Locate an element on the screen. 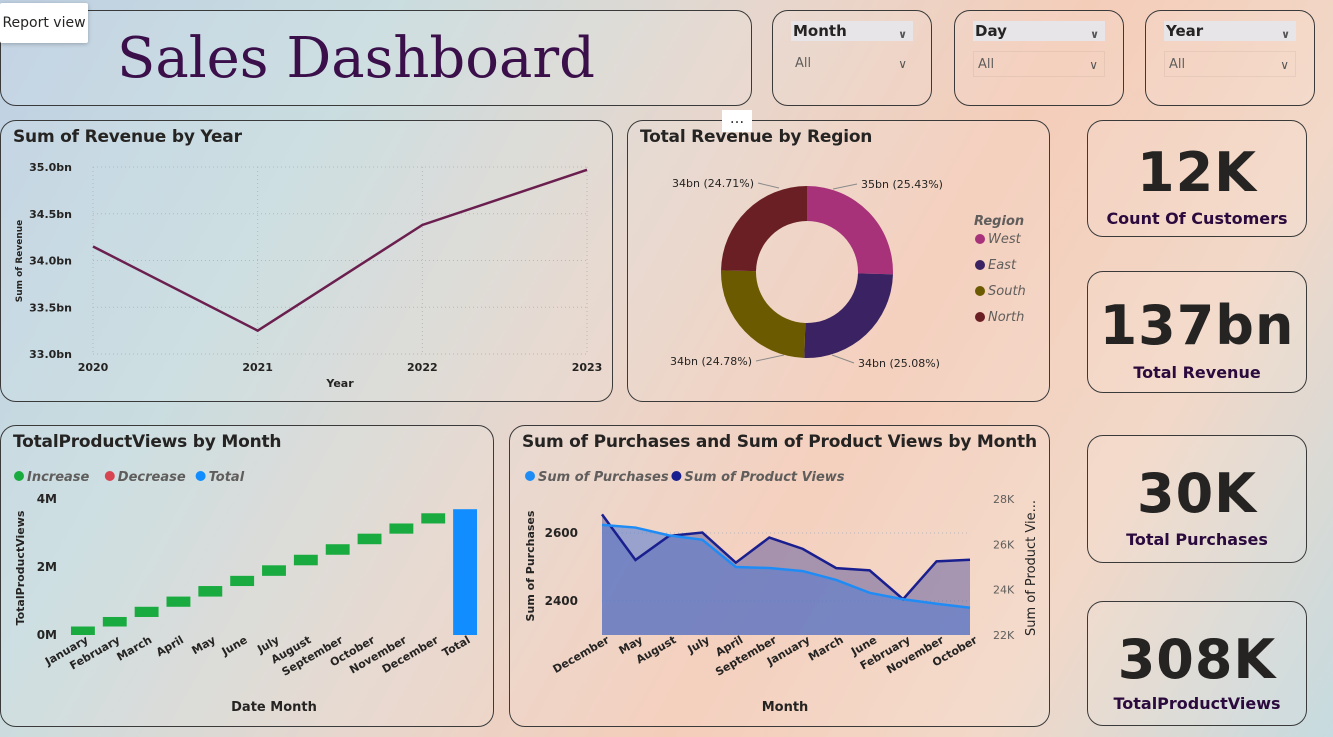 This screenshot has width=1333, height=737. x-tick-label: December is located at coordinates (581, 654).